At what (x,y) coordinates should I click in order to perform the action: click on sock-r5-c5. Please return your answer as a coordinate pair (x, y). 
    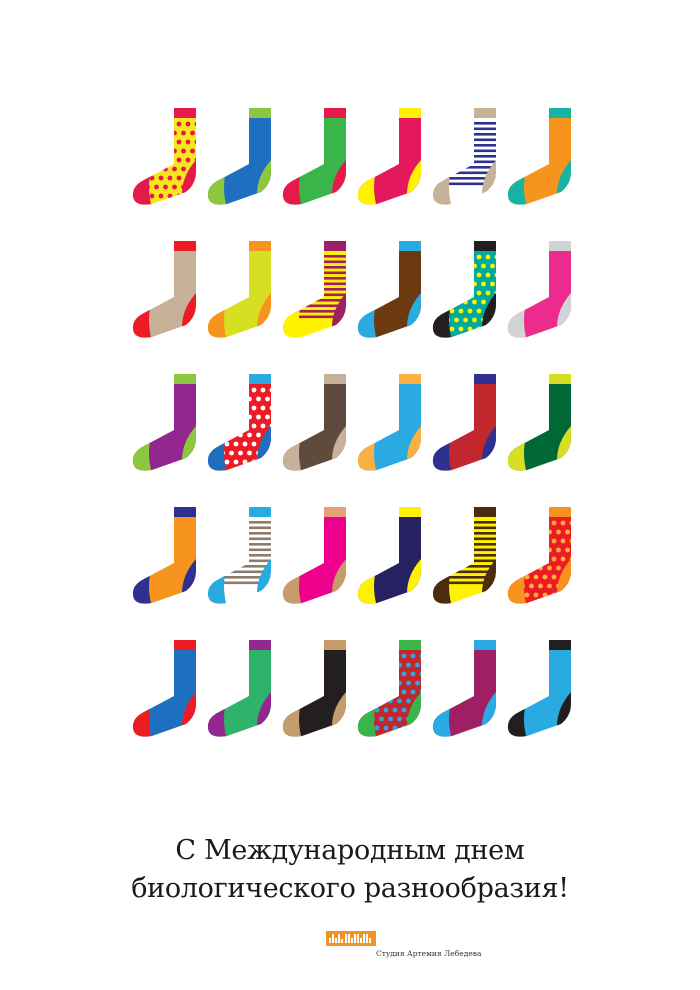
    Looking at the image, I should click on (464, 688).